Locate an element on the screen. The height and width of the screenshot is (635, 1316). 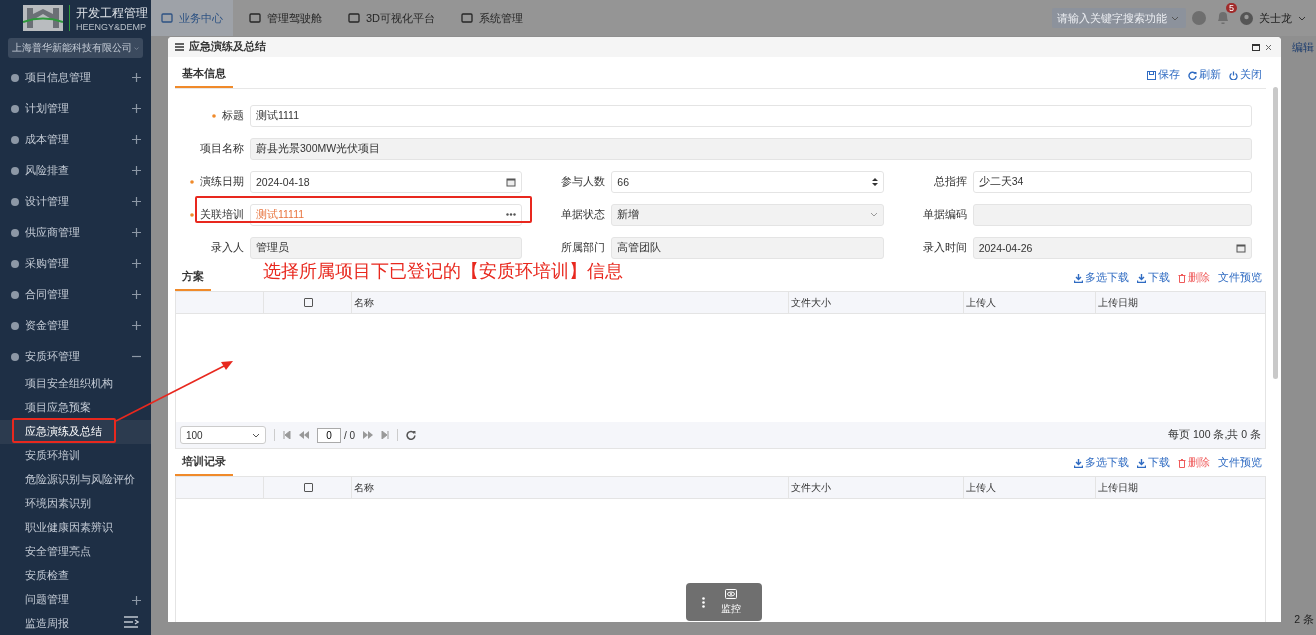
calendar-icon is located at coordinates (511, 181).